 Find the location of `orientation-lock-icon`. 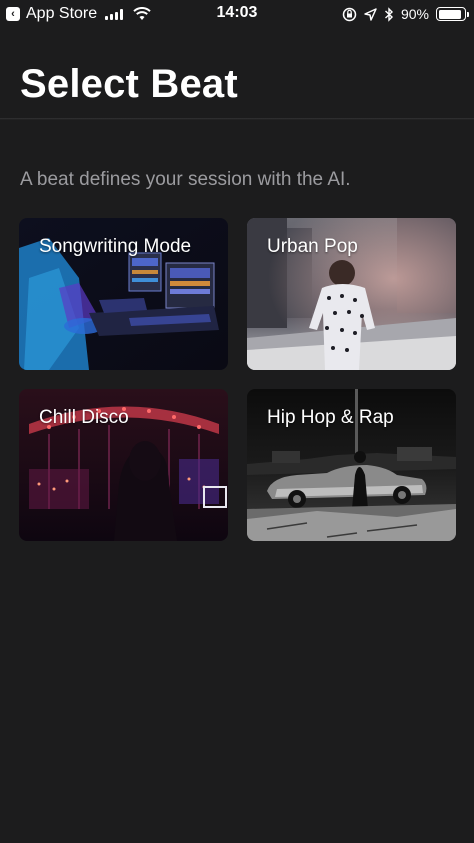

orientation-lock-icon is located at coordinates (349, 14).